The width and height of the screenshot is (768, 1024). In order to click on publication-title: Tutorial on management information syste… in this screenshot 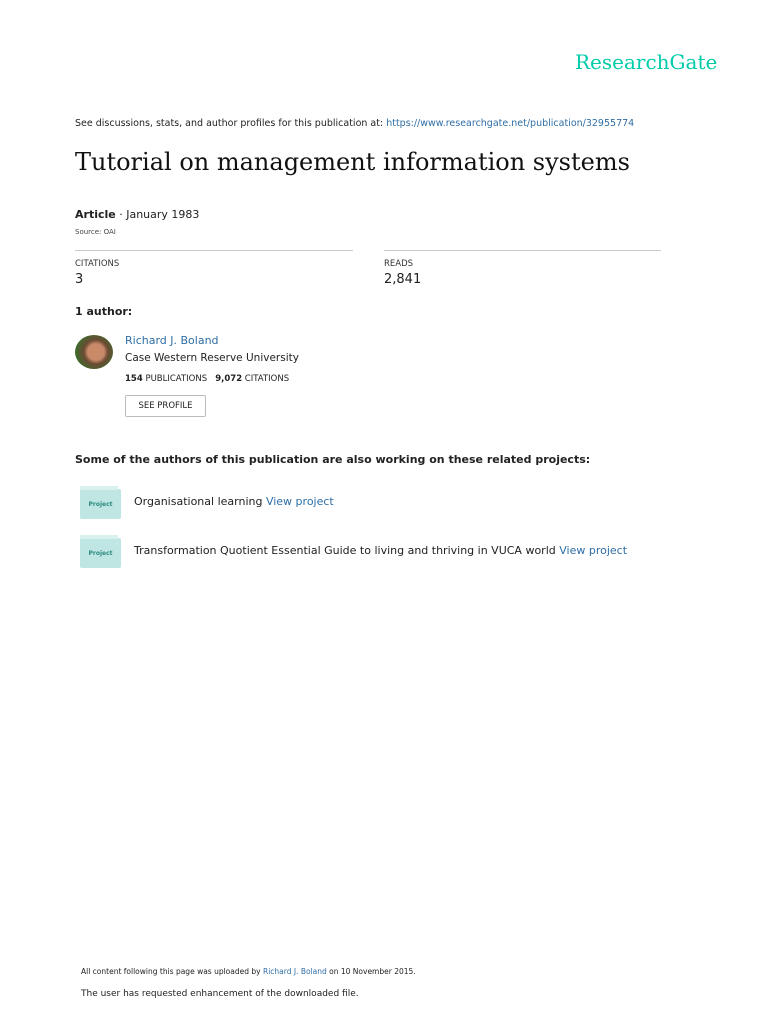, I will do `click(352, 162)`.